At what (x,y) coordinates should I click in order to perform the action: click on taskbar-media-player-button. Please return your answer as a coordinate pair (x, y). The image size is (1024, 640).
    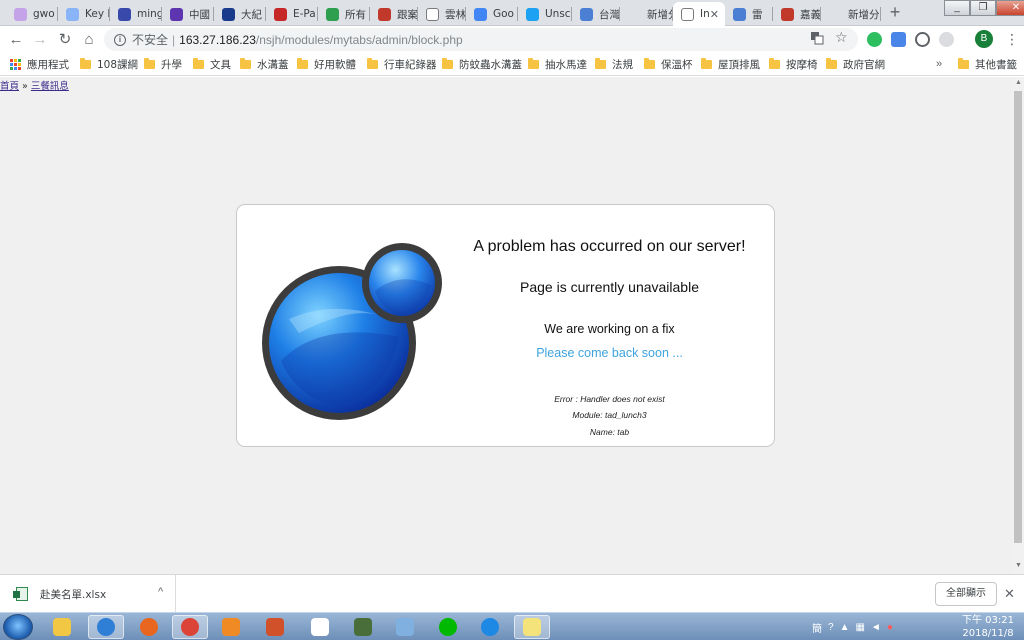
    Looking at the image, I should click on (231, 627).